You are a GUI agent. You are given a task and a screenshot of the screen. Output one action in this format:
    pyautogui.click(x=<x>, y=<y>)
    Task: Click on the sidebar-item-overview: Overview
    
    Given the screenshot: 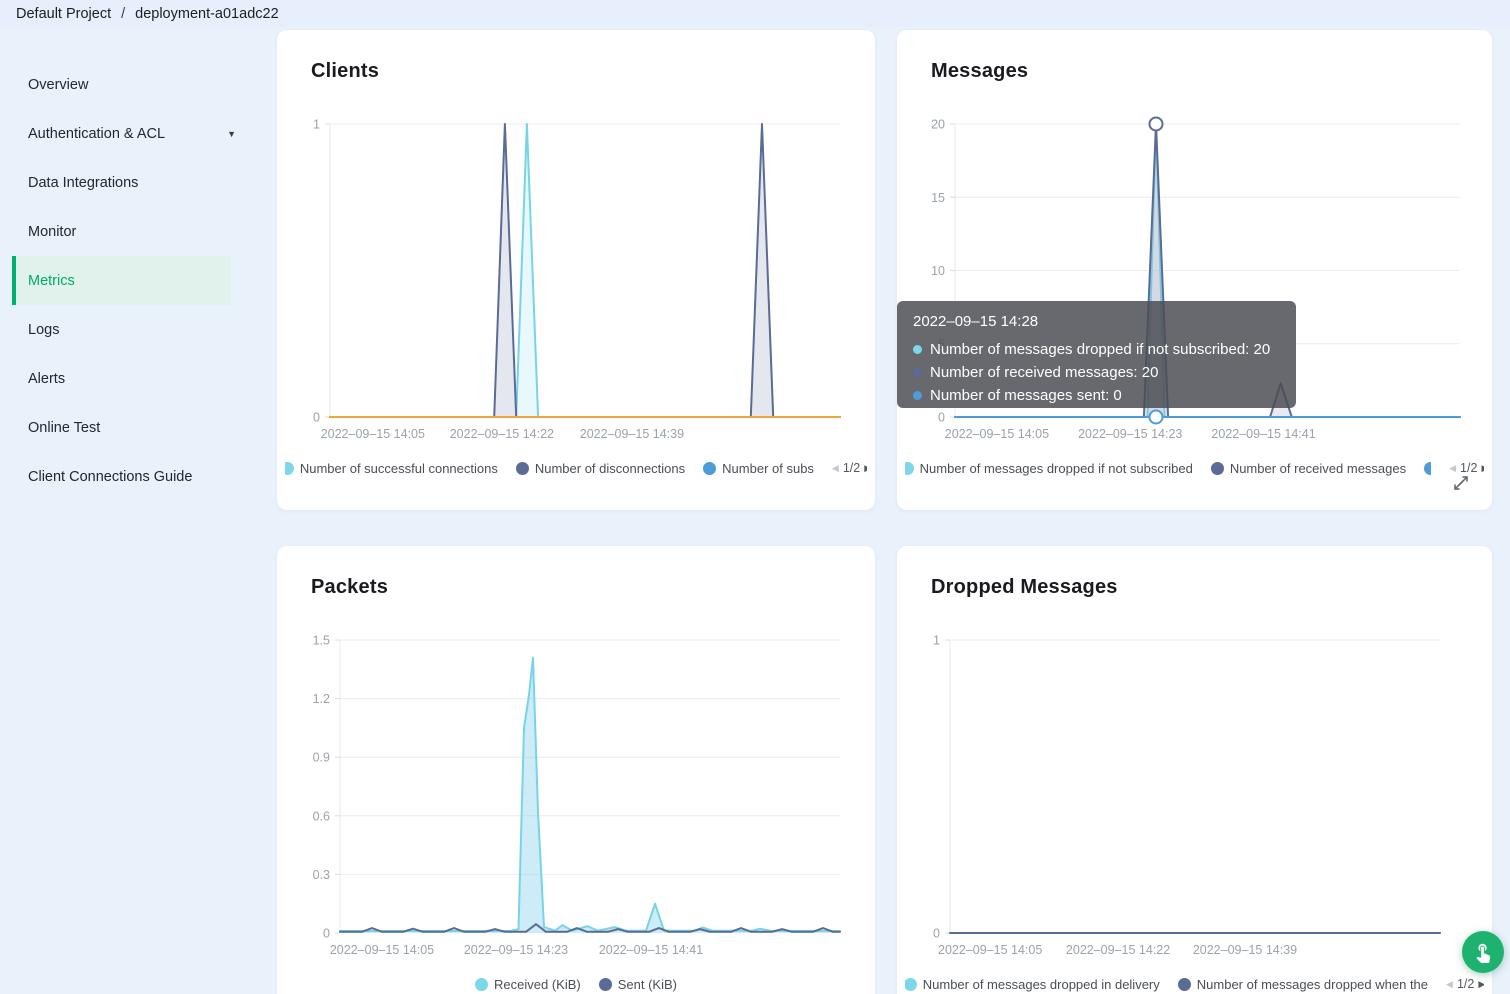 What is the action you would take?
    pyautogui.click(x=135, y=84)
    